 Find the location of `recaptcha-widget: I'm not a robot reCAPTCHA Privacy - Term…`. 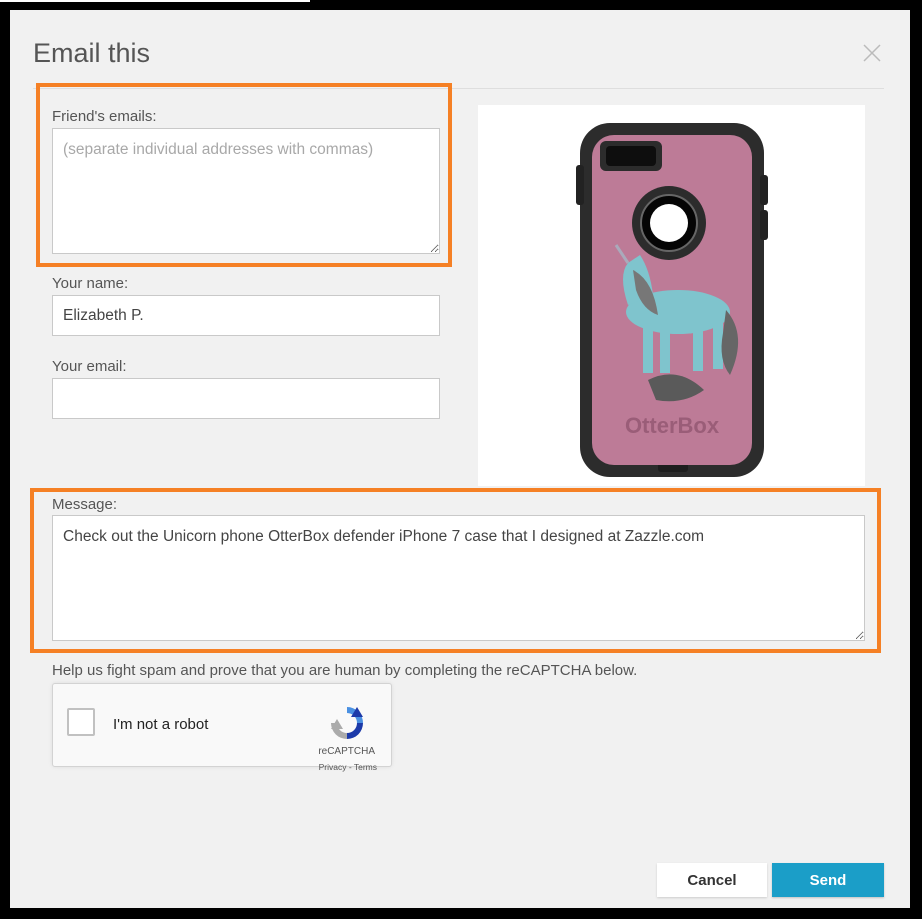

recaptcha-widget: I'm not a robot reCAPTCHA Privacy - Term… is located at coordinates (222, 727).